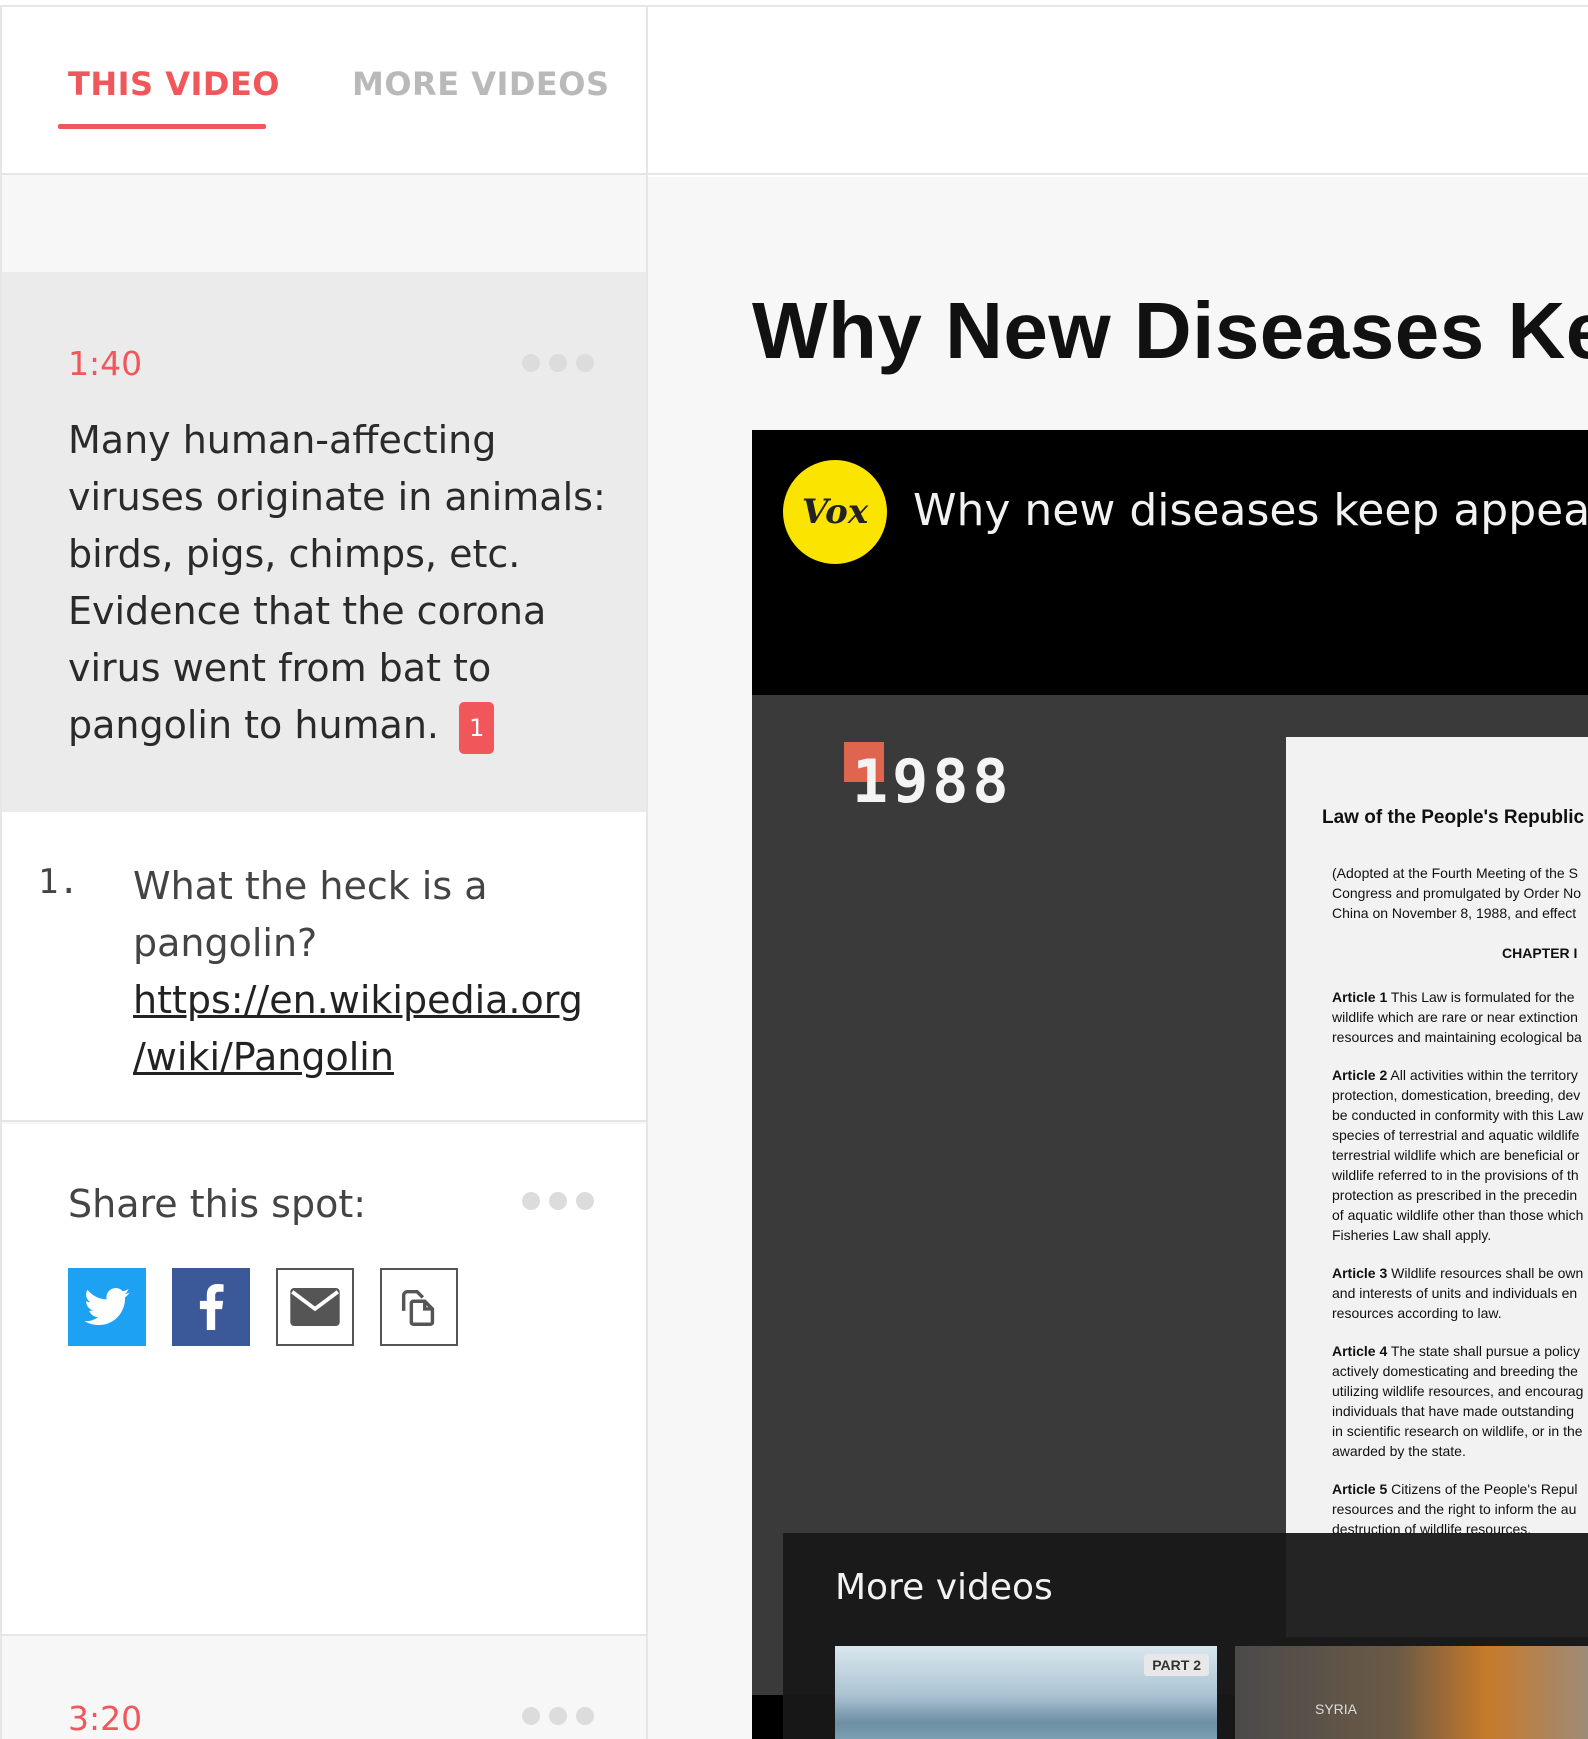  What do you see at coordinates (1118, 91) in the screenshot?
I see `main-topbar` at bounding box center [1118, 91].